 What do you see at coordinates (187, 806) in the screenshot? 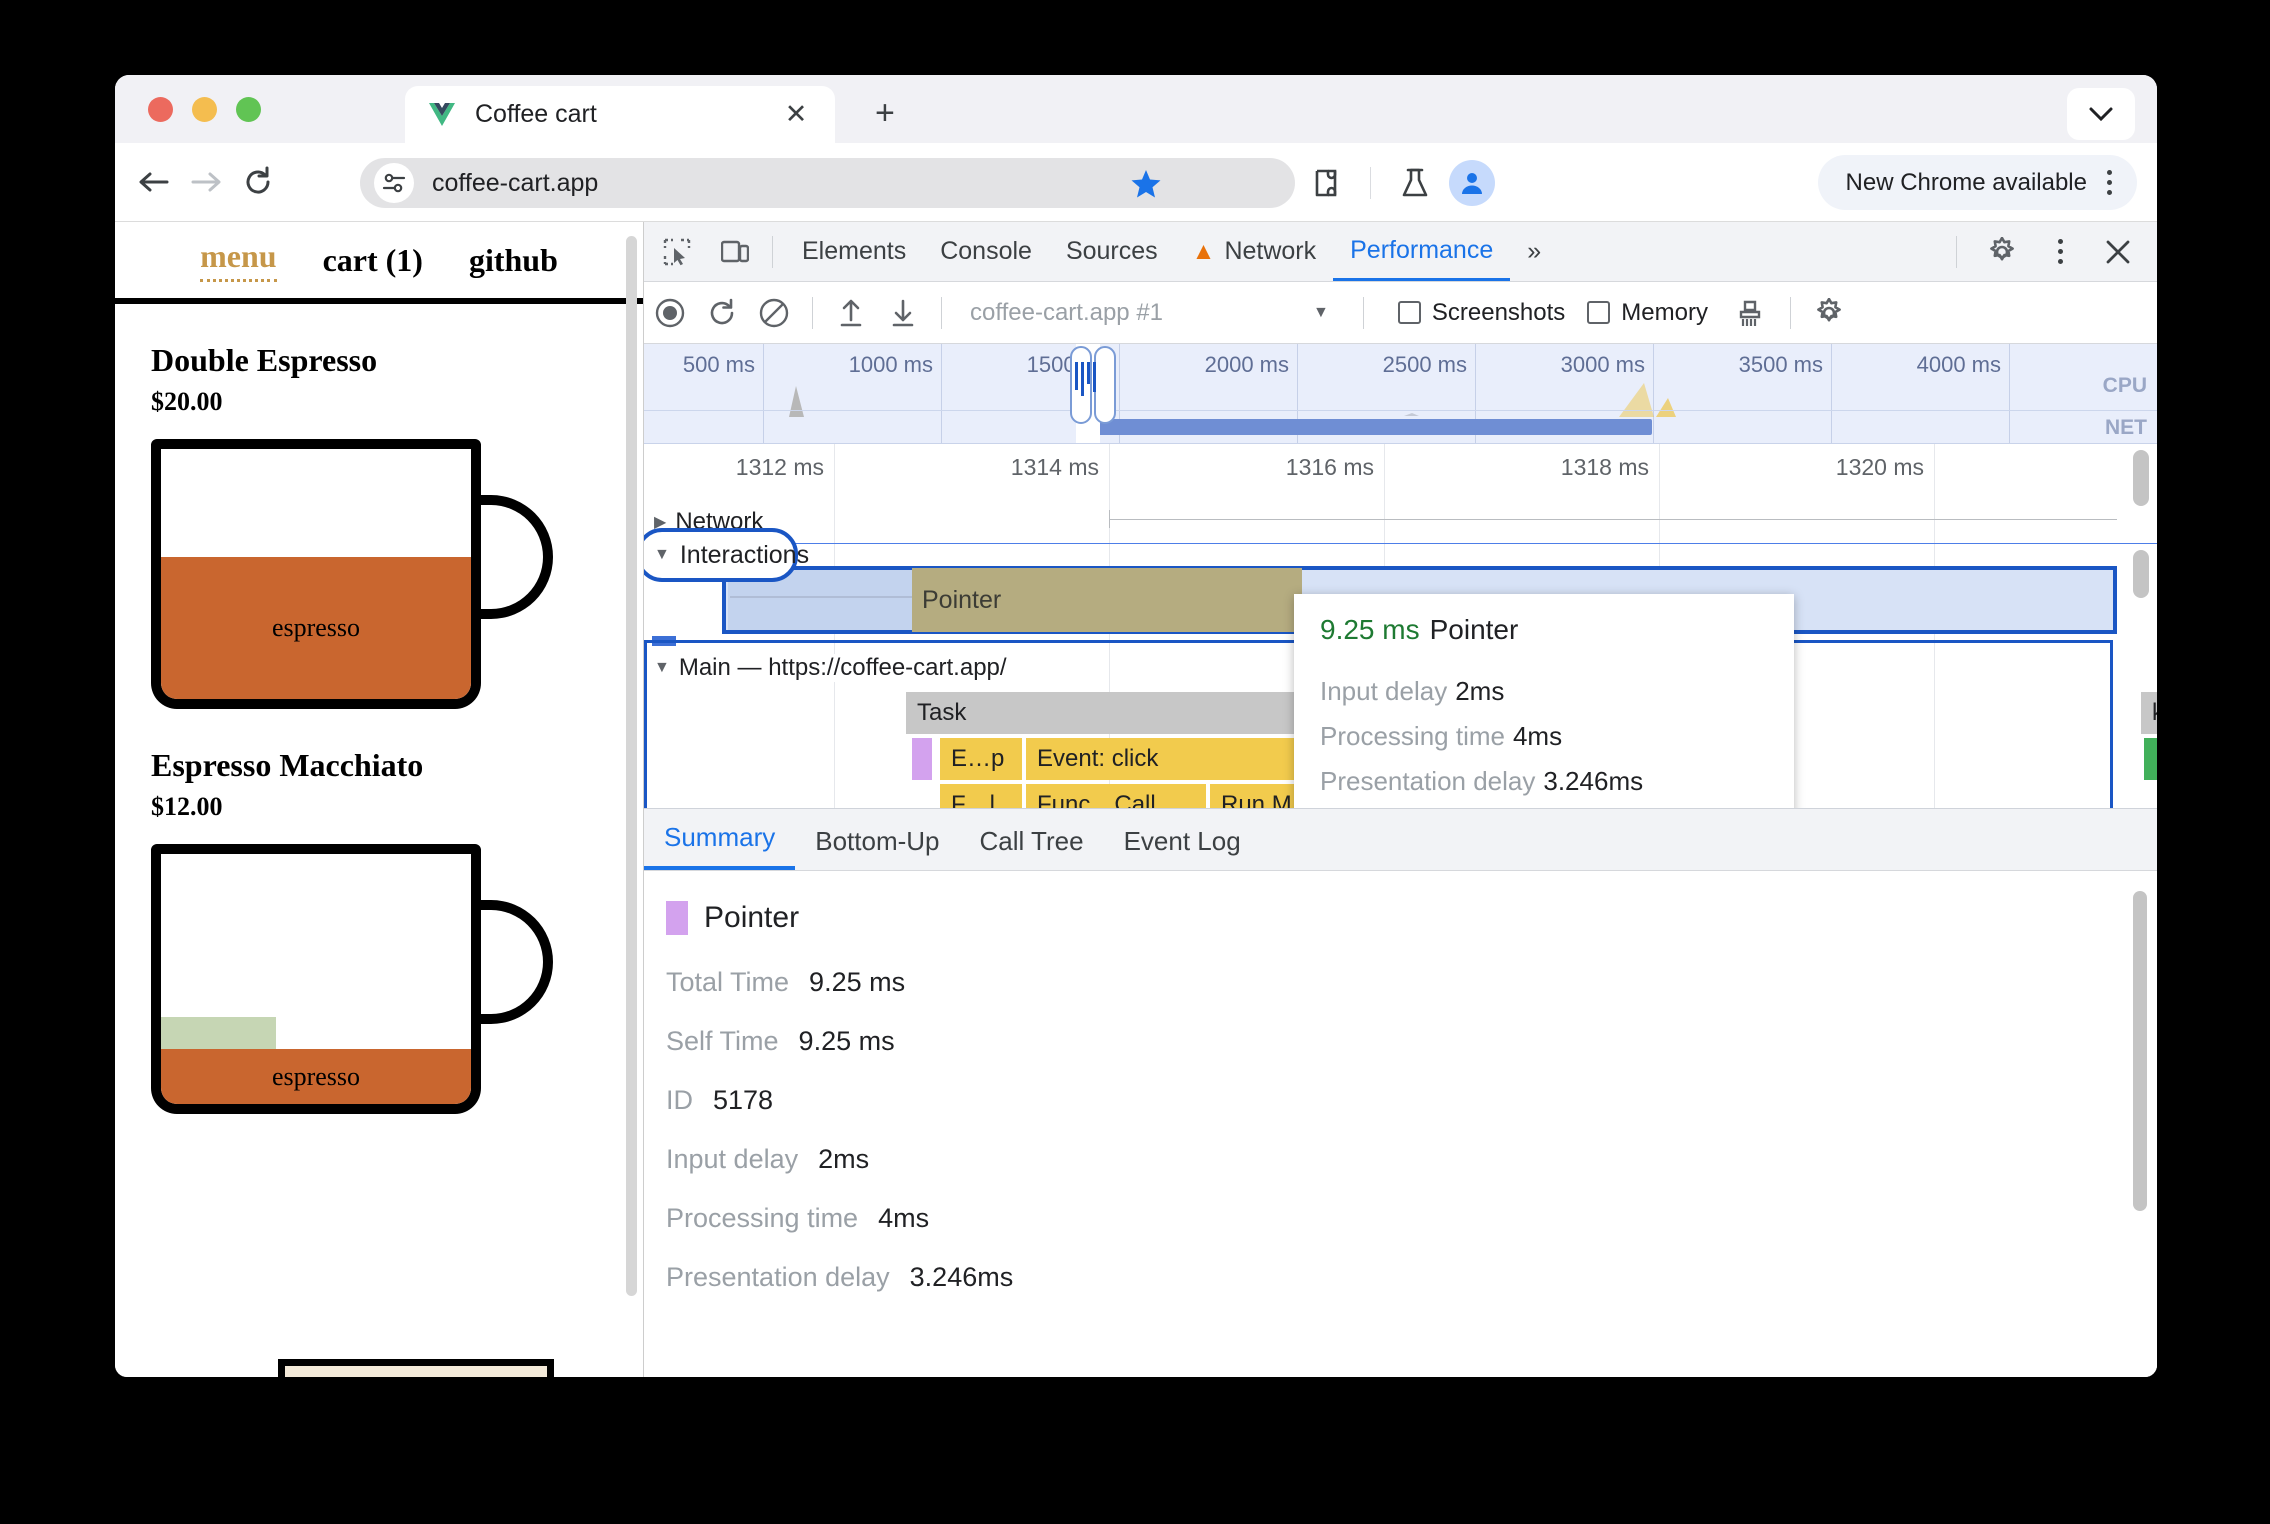
I see `product-price: $12.00` at bounding box center [187, 806].